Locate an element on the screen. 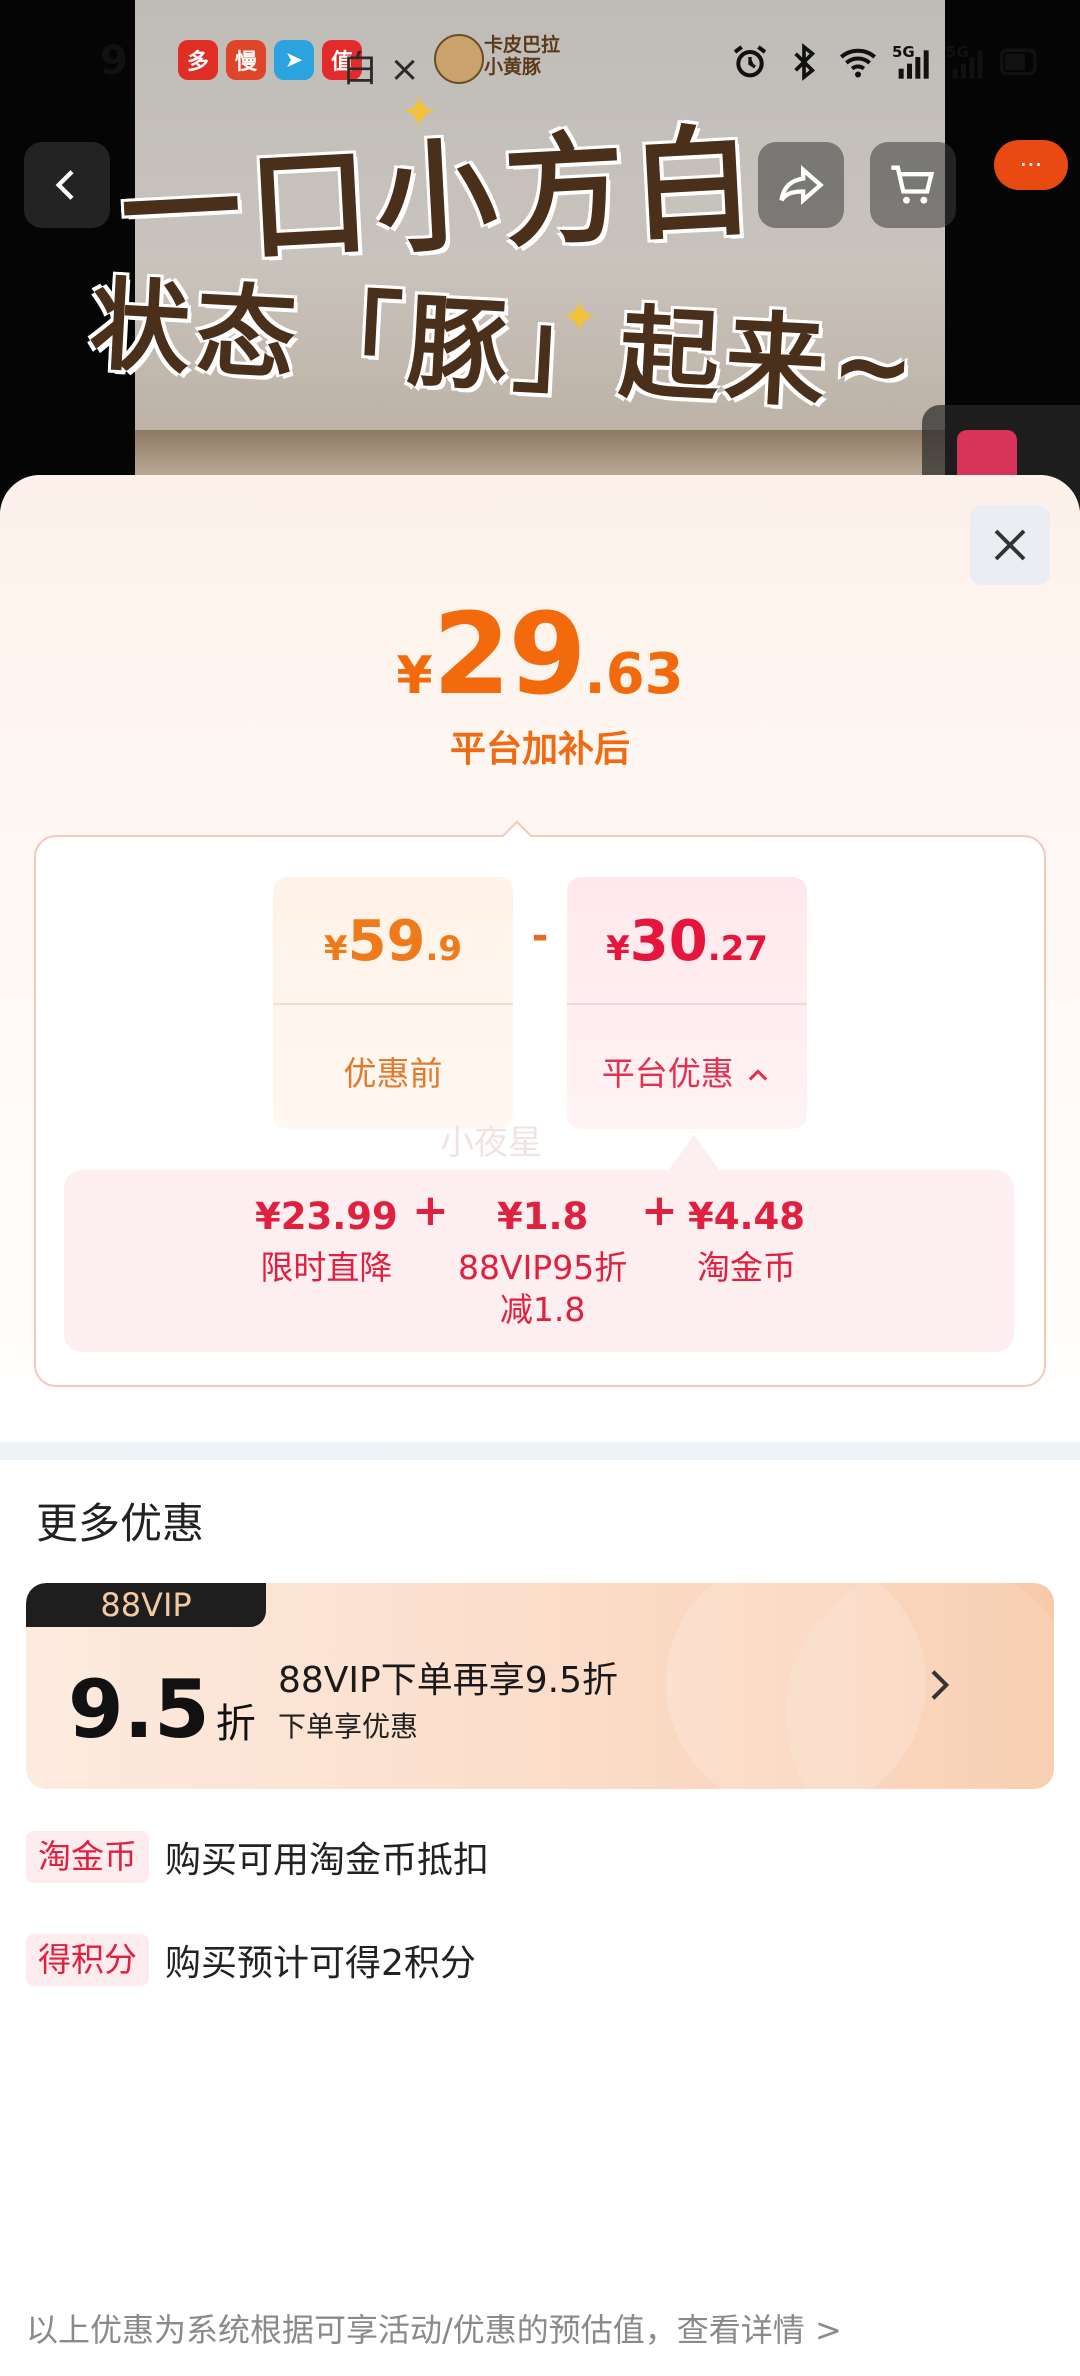 This screenshot has height=2376, width=1080. vip-offer-title: 88VIP下单再享9.5折 is located at coordinates (448, 1680).